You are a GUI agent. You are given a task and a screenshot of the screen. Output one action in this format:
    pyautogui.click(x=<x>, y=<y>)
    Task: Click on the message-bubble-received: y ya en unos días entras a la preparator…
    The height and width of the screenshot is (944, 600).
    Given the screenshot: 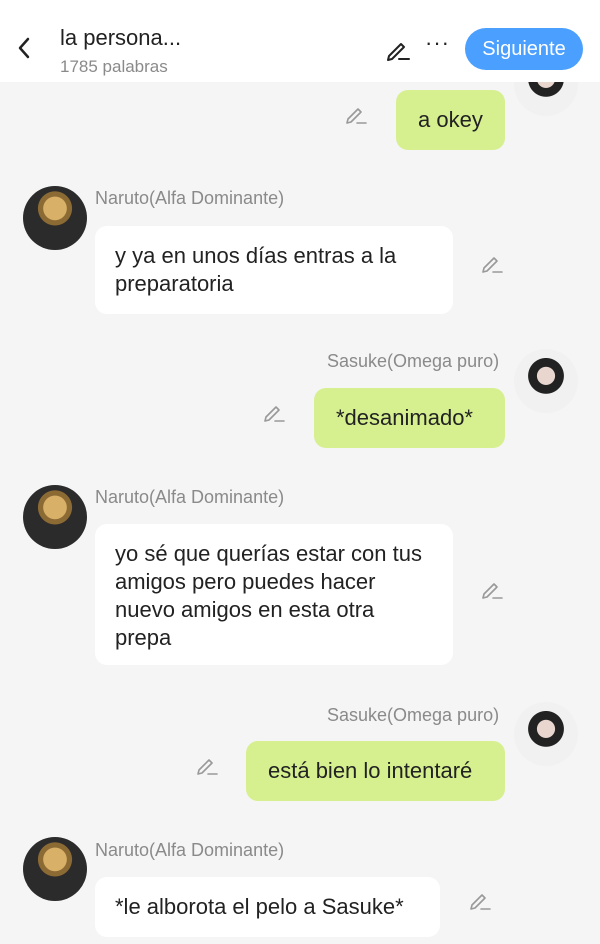 What is the action you would take?
    pyautogui.click(x=274, y=270)
    